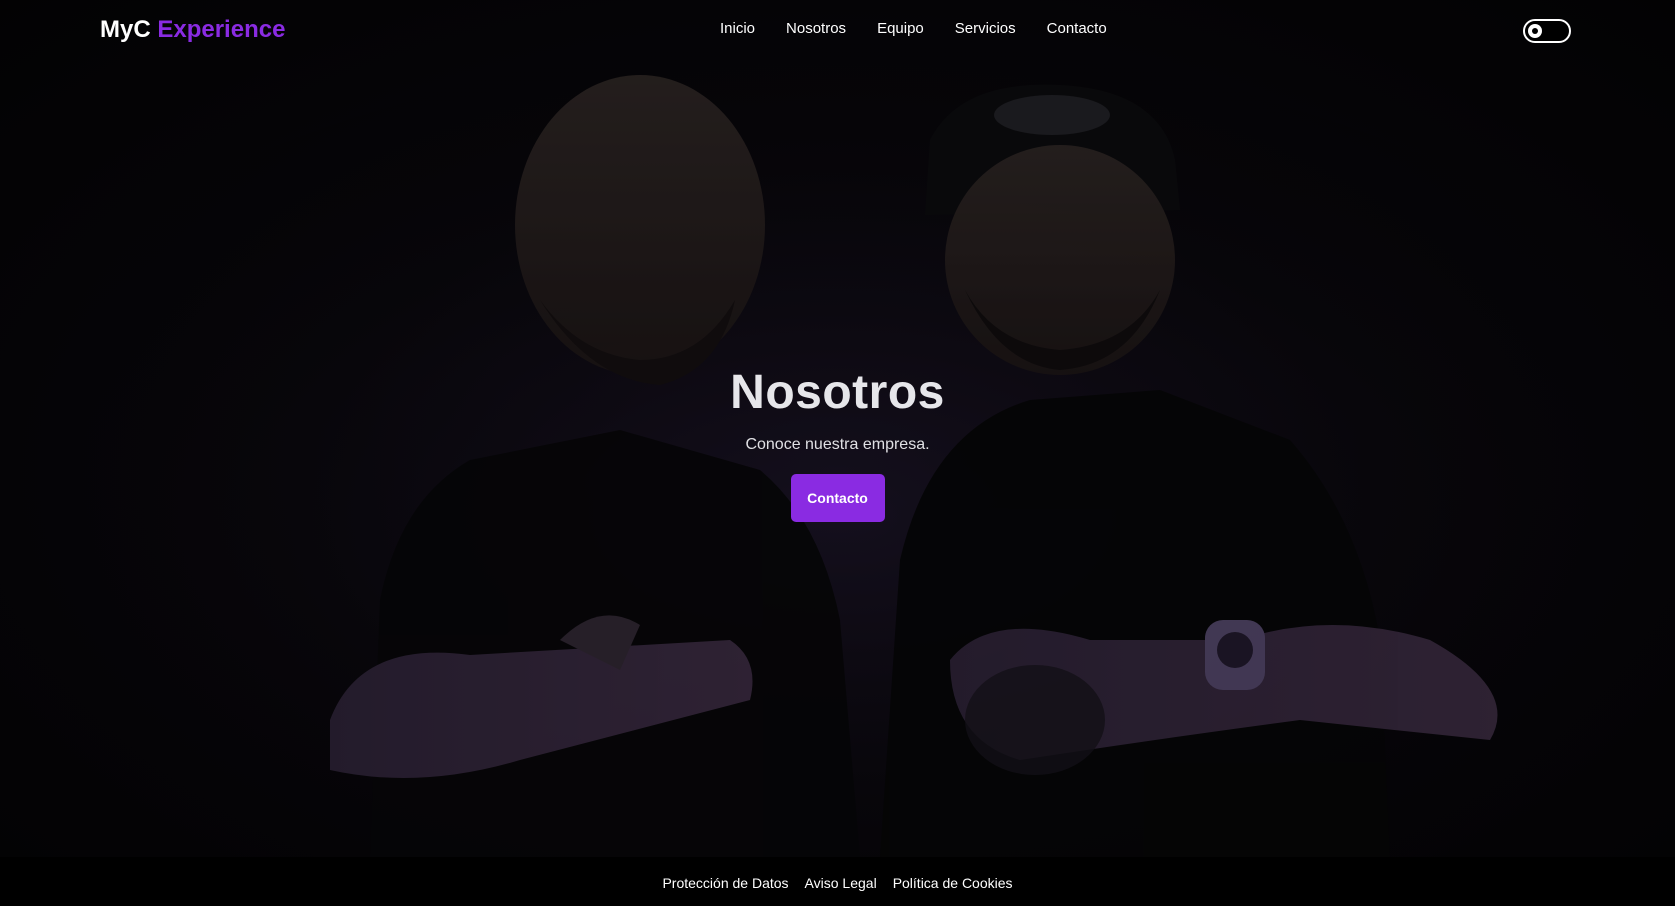 The height and width of the screenshot is (906, 1675). What do you see at coordinates (841, 883) in the screenshot?
I see `footer-link-aviso-legal: Aviso Legal` at bounding box center [841, 883].